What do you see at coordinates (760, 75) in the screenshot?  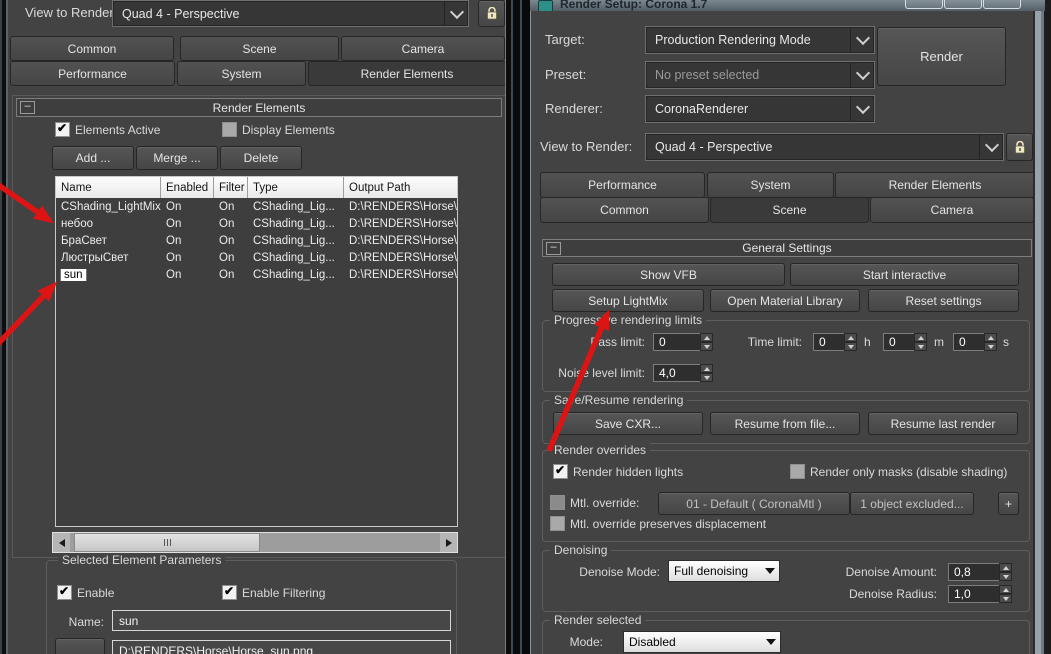 I see `preset-dropdown: No preset selected` at bounding box center [760, 75].